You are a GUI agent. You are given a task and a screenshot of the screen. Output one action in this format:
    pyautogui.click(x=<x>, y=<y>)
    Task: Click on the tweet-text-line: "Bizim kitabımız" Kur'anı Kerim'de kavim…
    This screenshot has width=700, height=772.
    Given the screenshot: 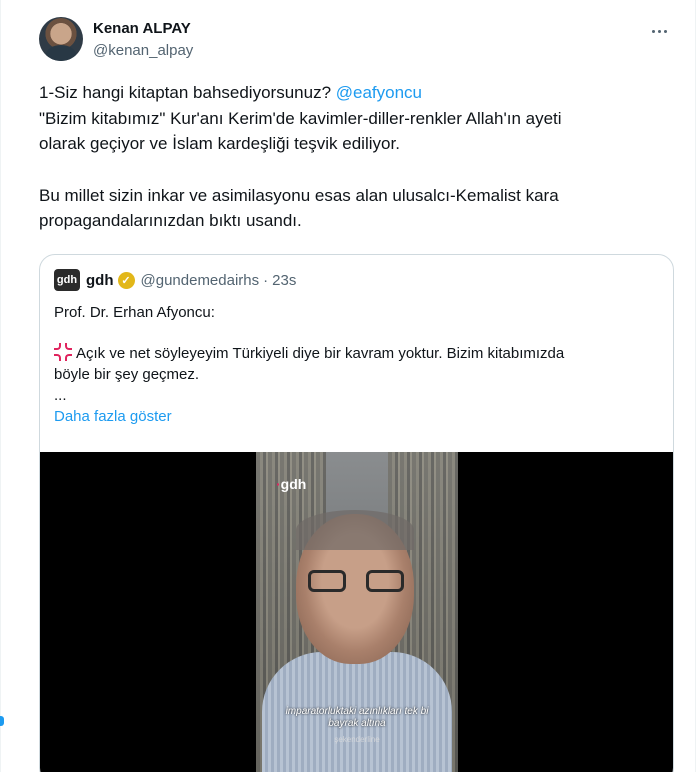 What is the action you would take?
    pyautogui.click(x=300, y=118)
    